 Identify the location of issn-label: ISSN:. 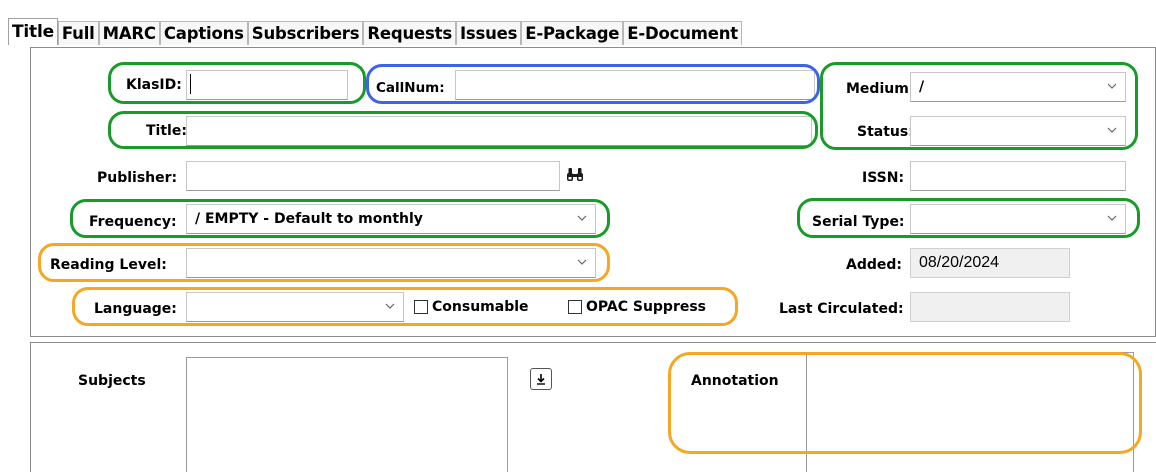
(883, 178).